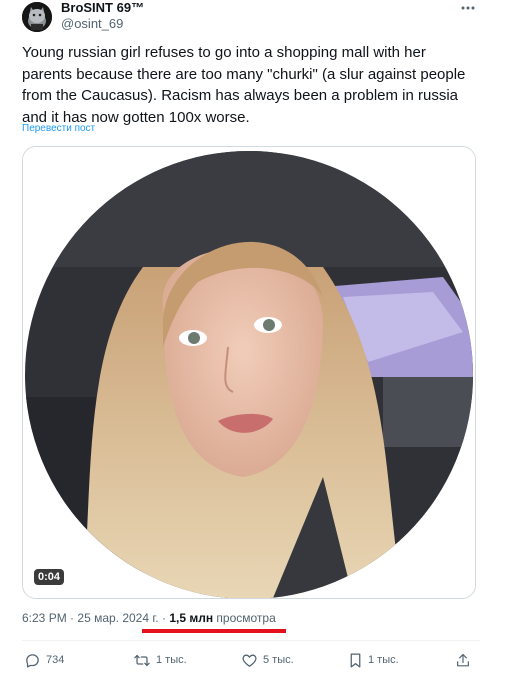  What do you see at coordinates (355, 660) in the screenshot?
I see `bookmark-icon` at bounding box center [355, 660].